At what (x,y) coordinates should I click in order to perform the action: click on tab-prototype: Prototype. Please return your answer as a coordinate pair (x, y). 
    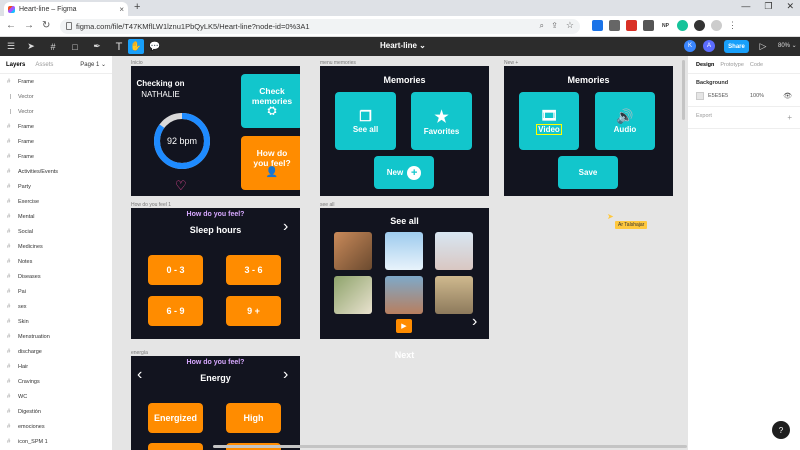
    Looking at the image, I should click on (732, 65).